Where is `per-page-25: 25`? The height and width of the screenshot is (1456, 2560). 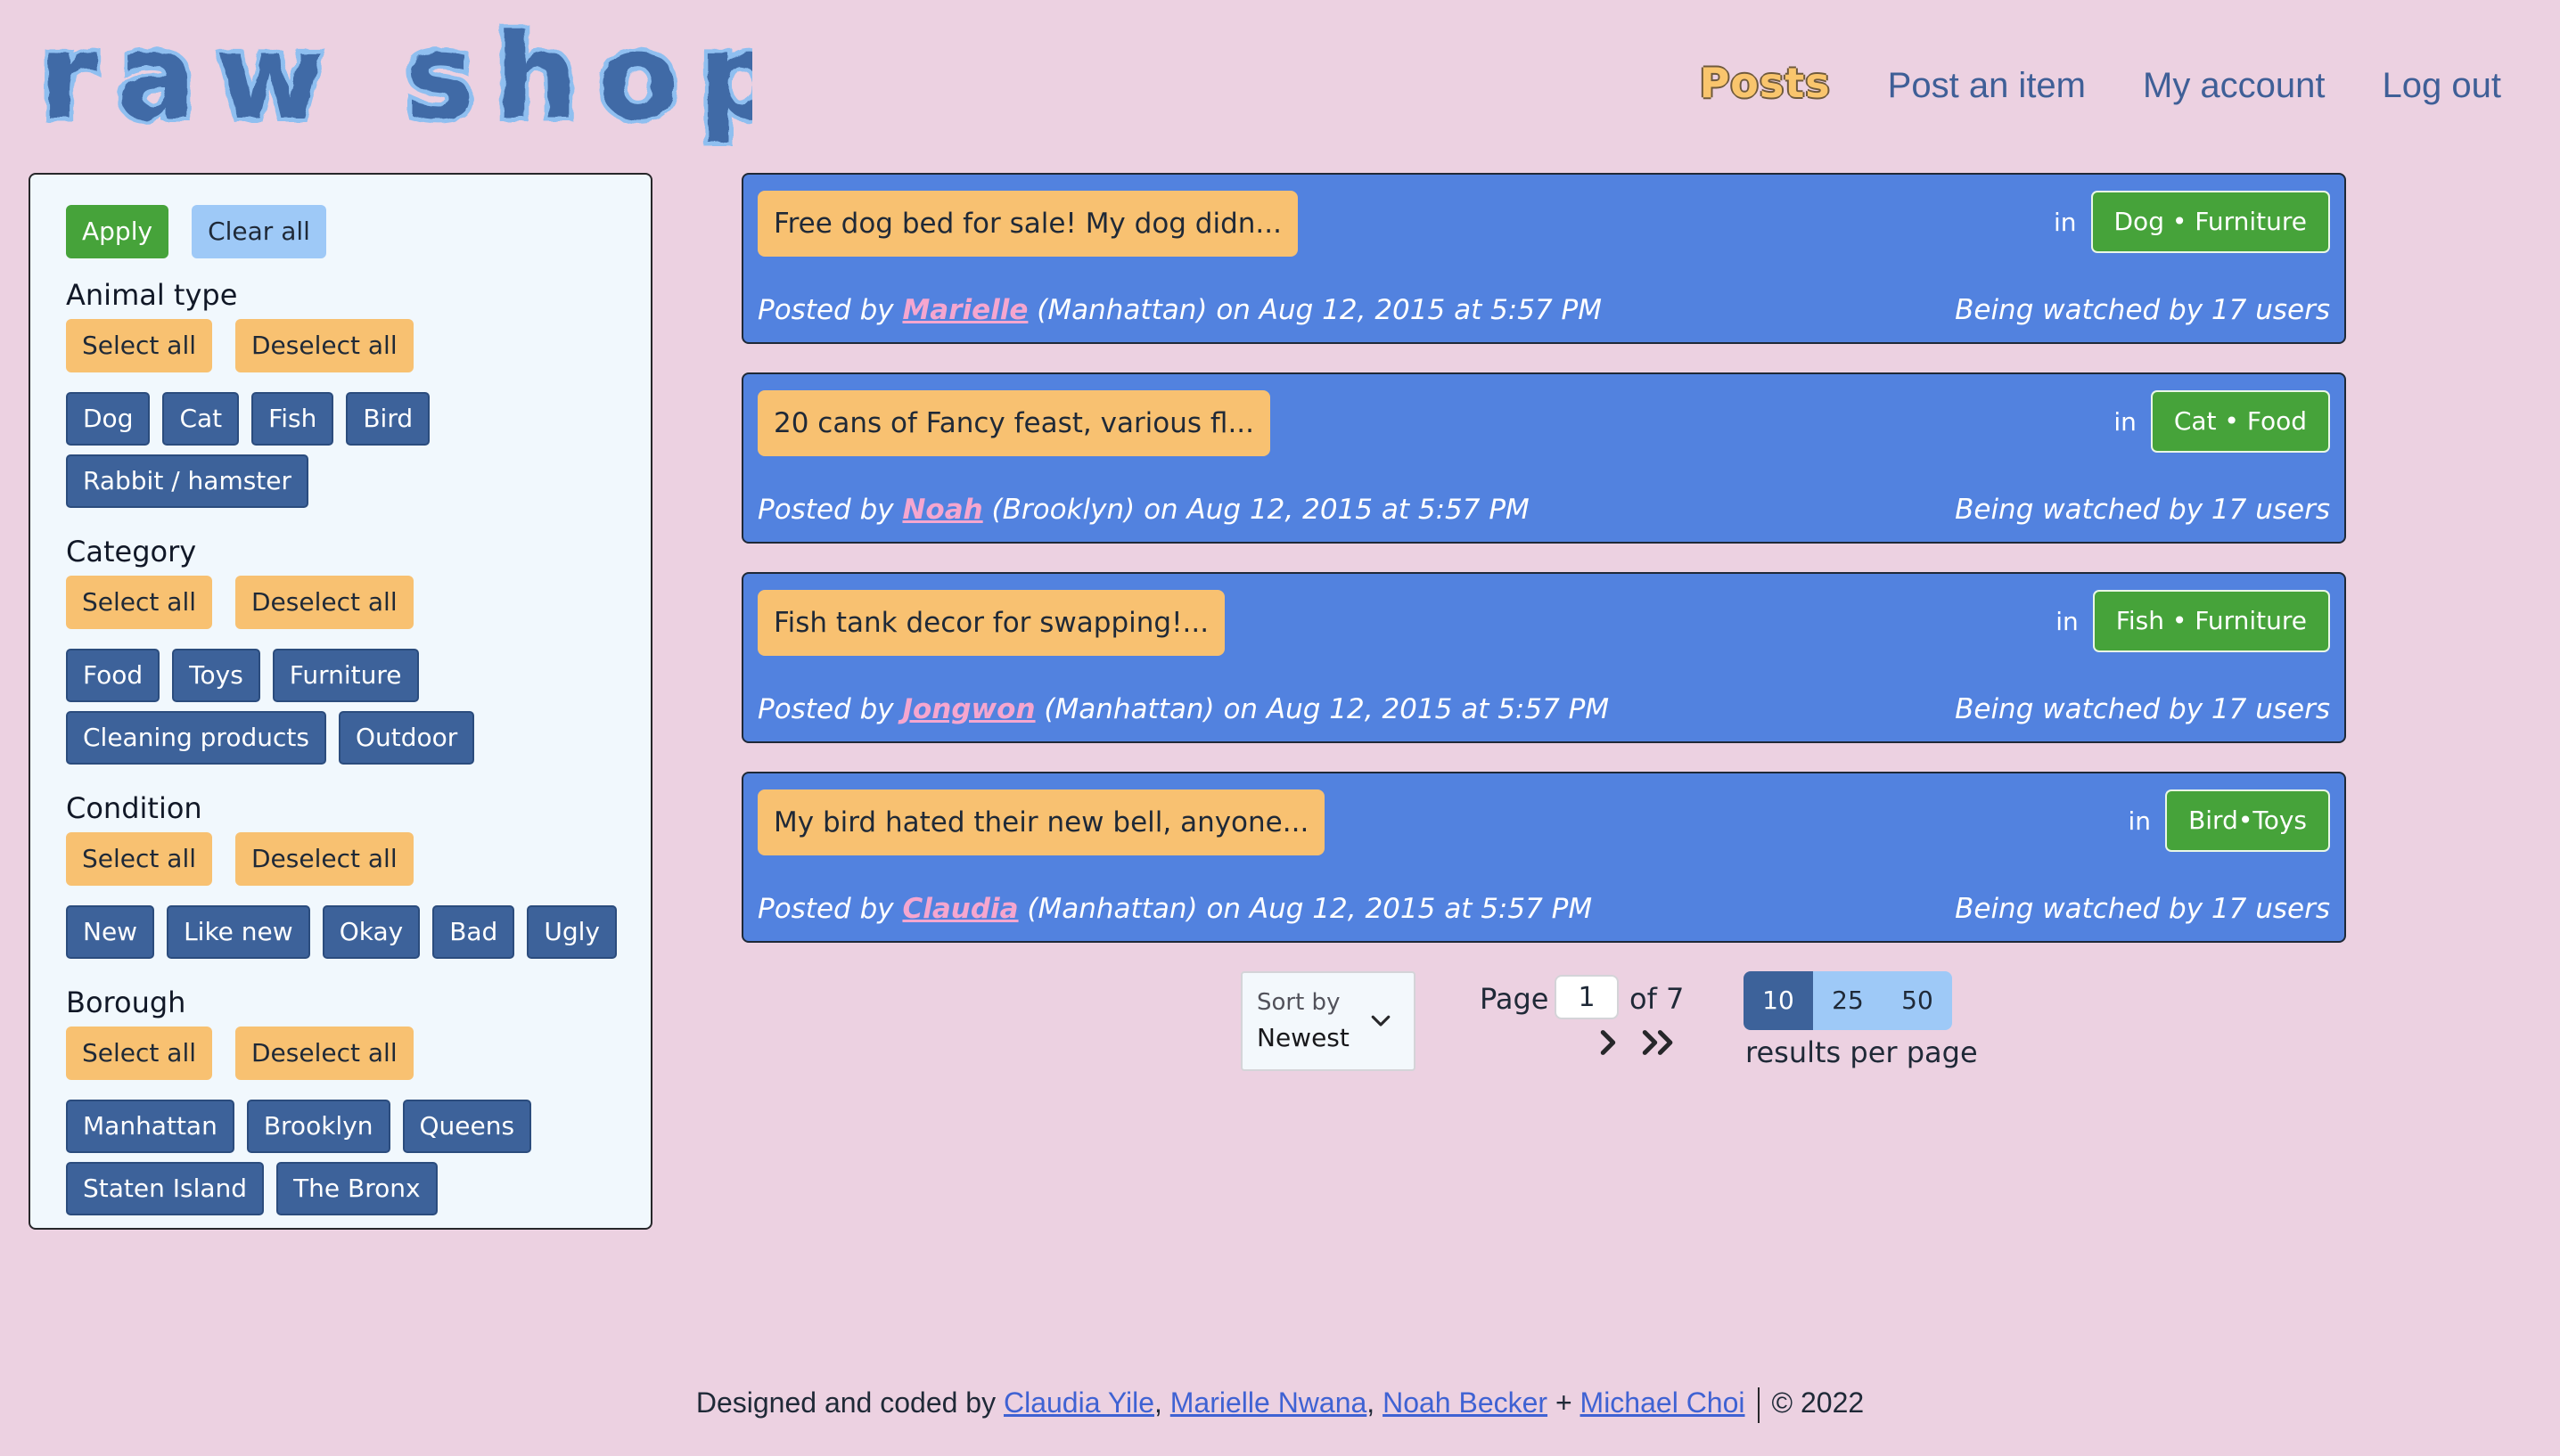
per-page-25: 25 is located at coordinates (1848, 1000).